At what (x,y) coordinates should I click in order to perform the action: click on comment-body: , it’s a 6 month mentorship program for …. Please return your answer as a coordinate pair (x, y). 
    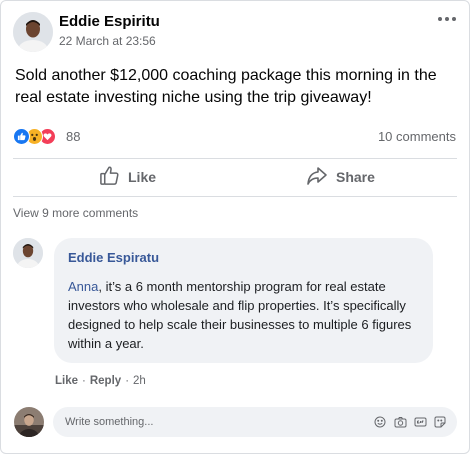
    Looking at the image, I should click on (240, 315).